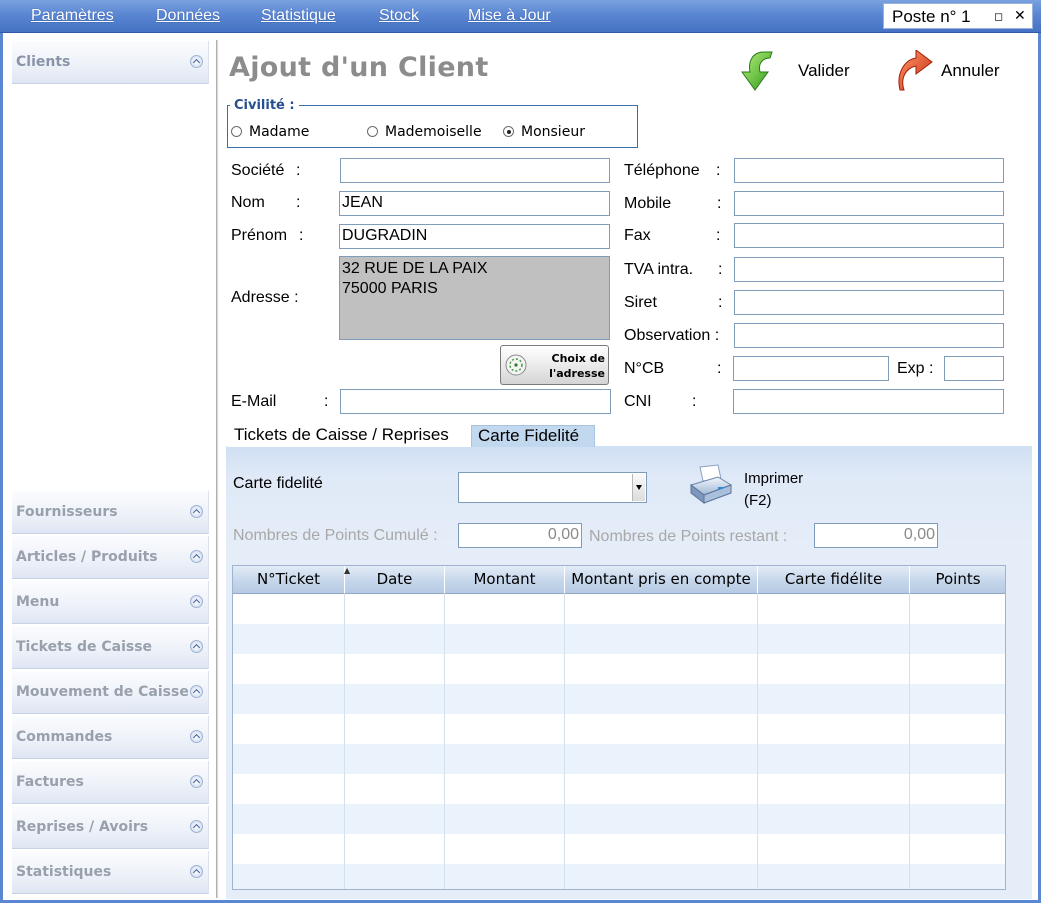  Describe the element at coordinates (474, 236) in the screenshot. I see `prenom-field: DUGRADIN` at that location.